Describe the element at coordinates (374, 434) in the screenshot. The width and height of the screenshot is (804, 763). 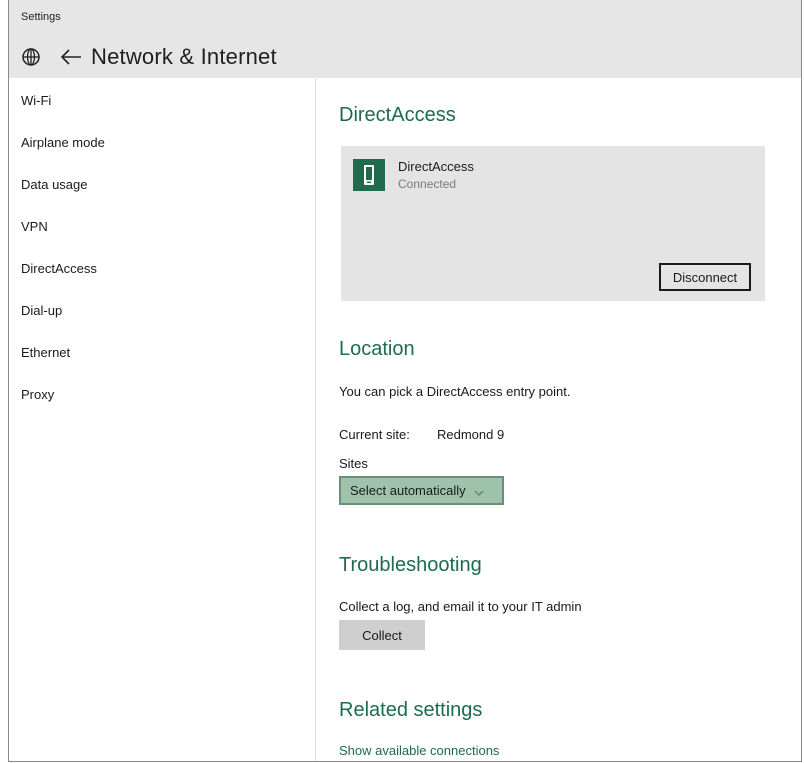
I see `current-site-label: Current site:` at that location.